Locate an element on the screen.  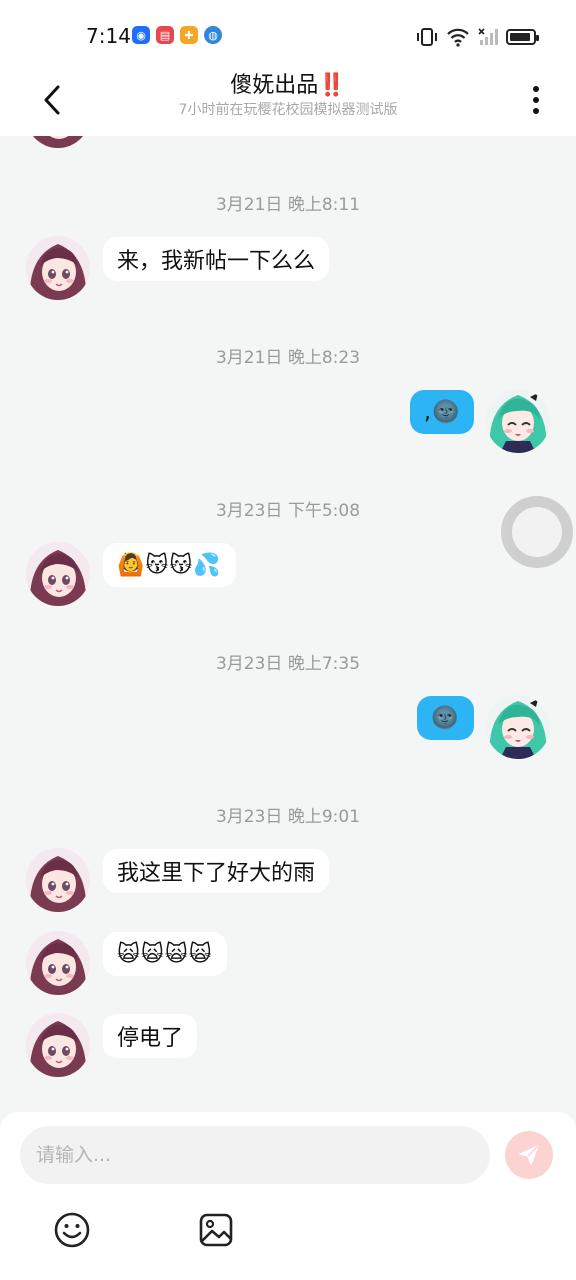
status-time: 7:14 is located at coordinates (108, 36).